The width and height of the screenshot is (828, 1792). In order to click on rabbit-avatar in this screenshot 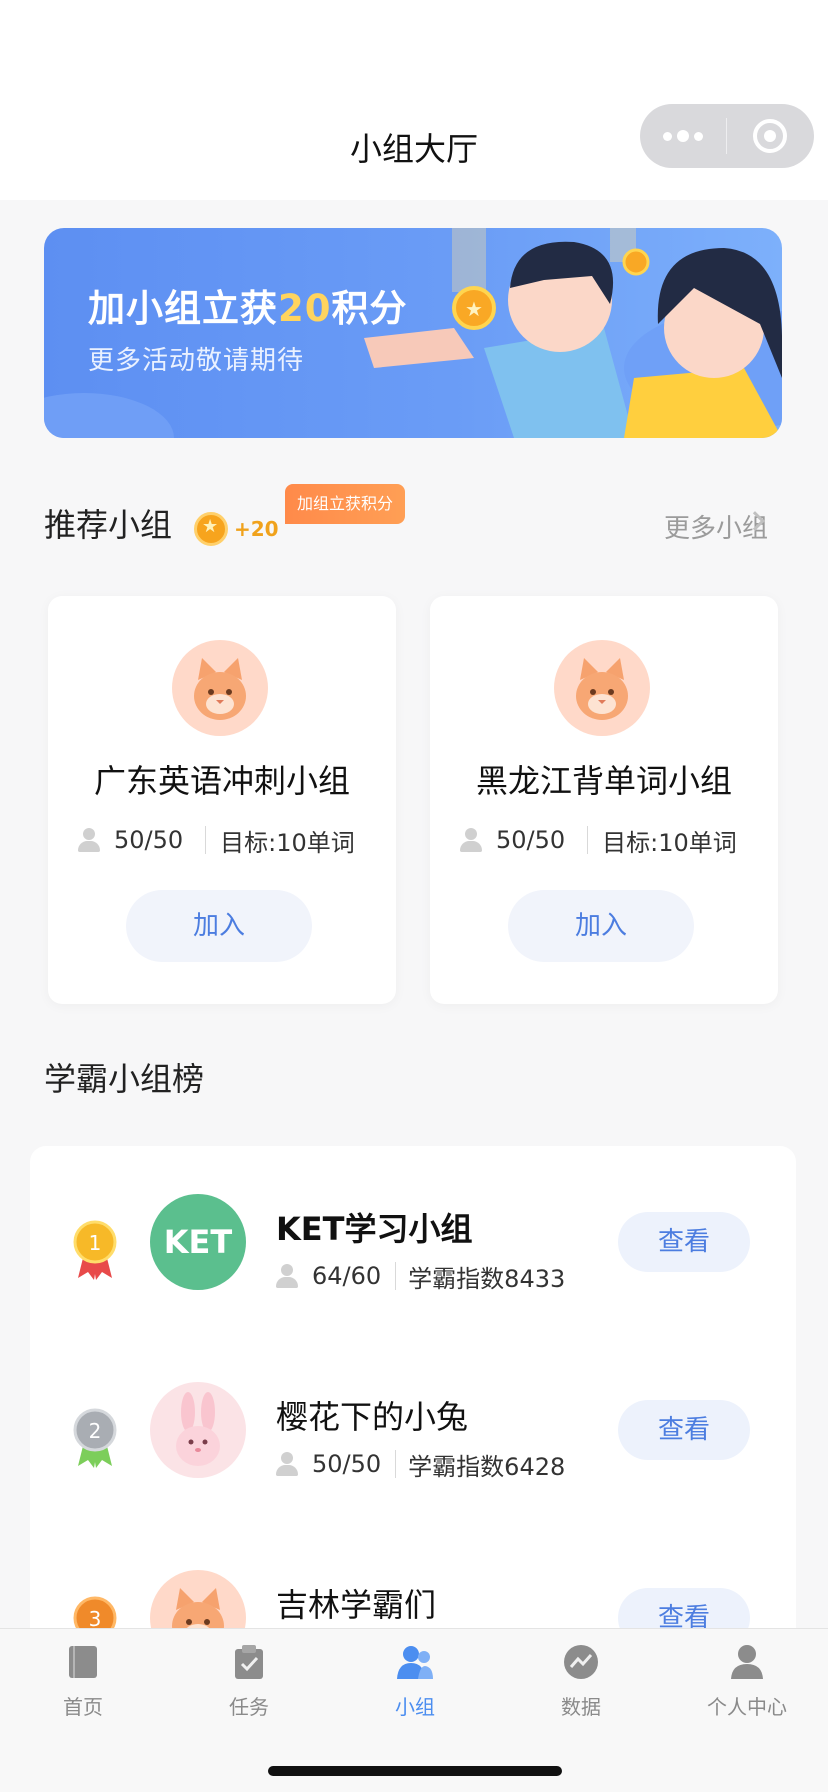, I will do `click(198, 1430)`.